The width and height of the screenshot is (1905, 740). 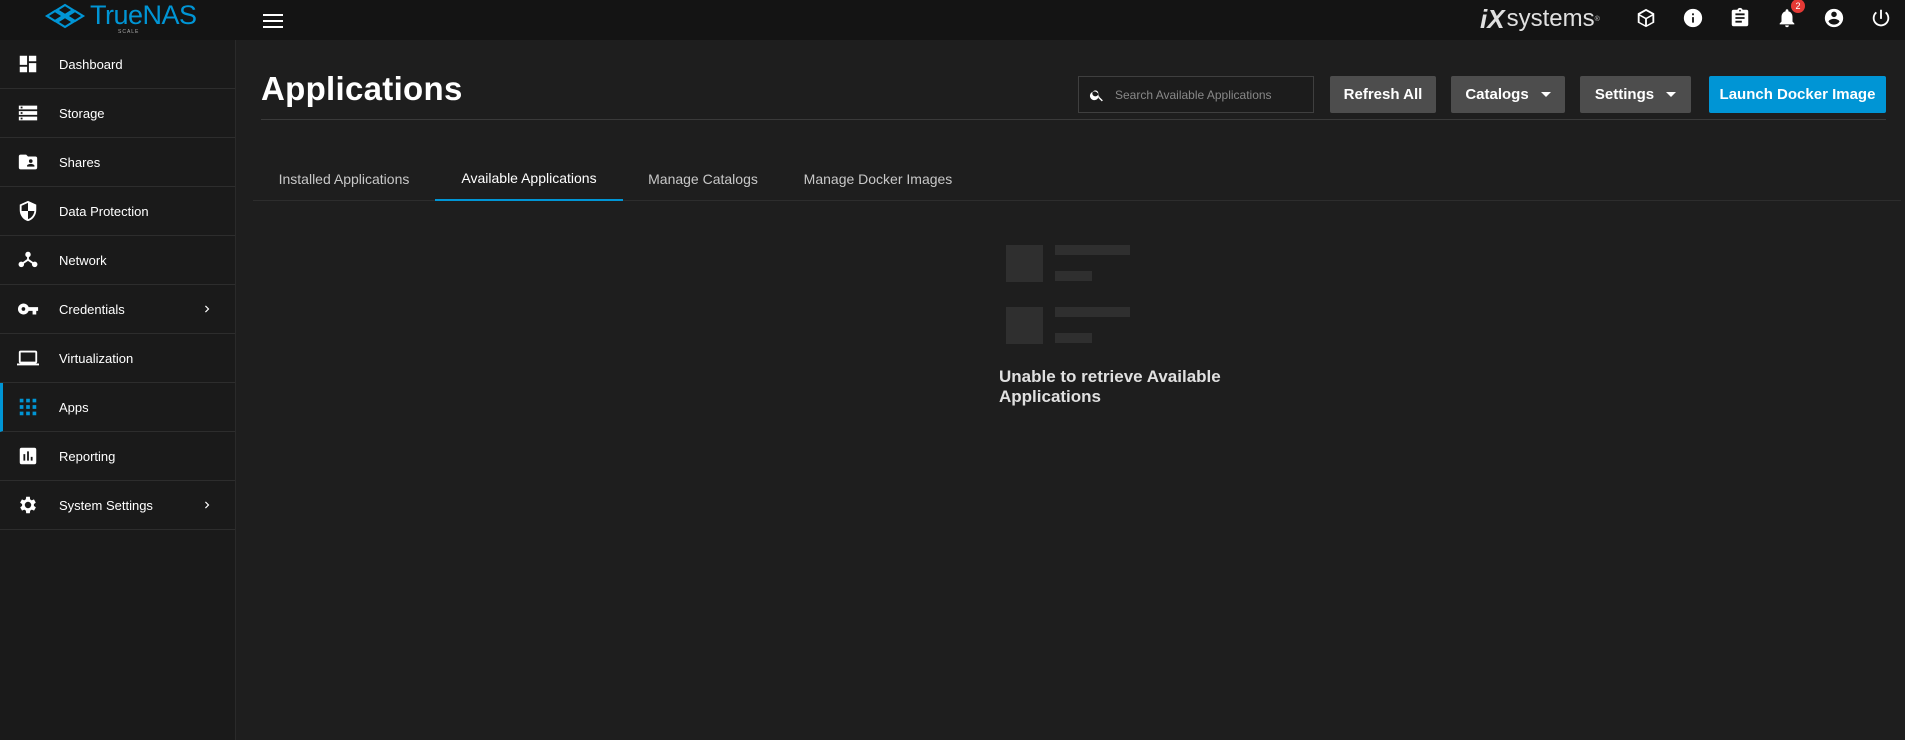 What do you see at coordinates (1624, 94) in the screenshot?
I see `settings-label: Settings` at bounding box center [1624, 94].